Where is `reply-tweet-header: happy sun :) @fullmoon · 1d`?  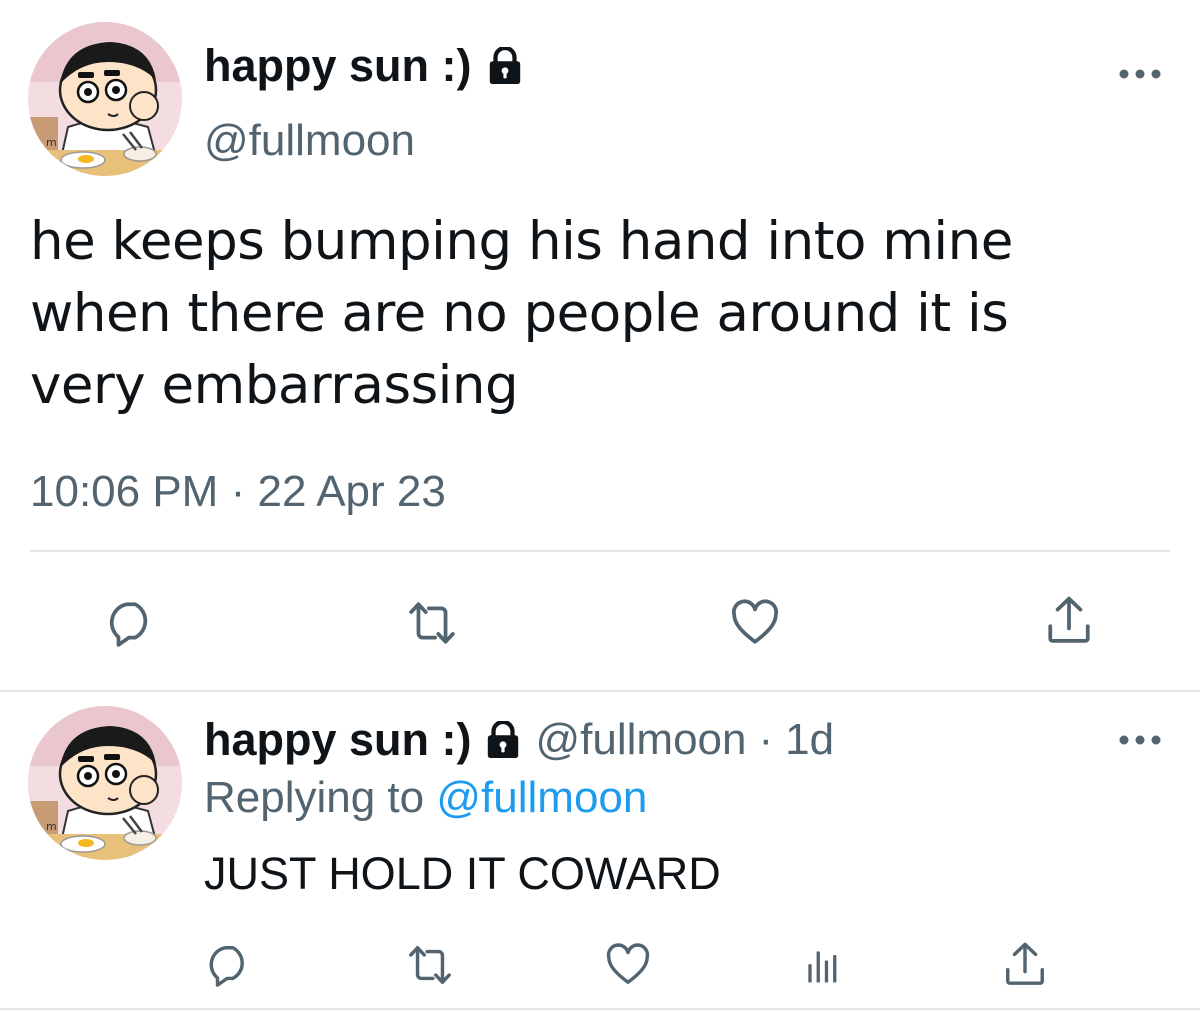 reply-tweet-header: happy sun :) @fullmoon · 1d is located at coordinates (519, 740).